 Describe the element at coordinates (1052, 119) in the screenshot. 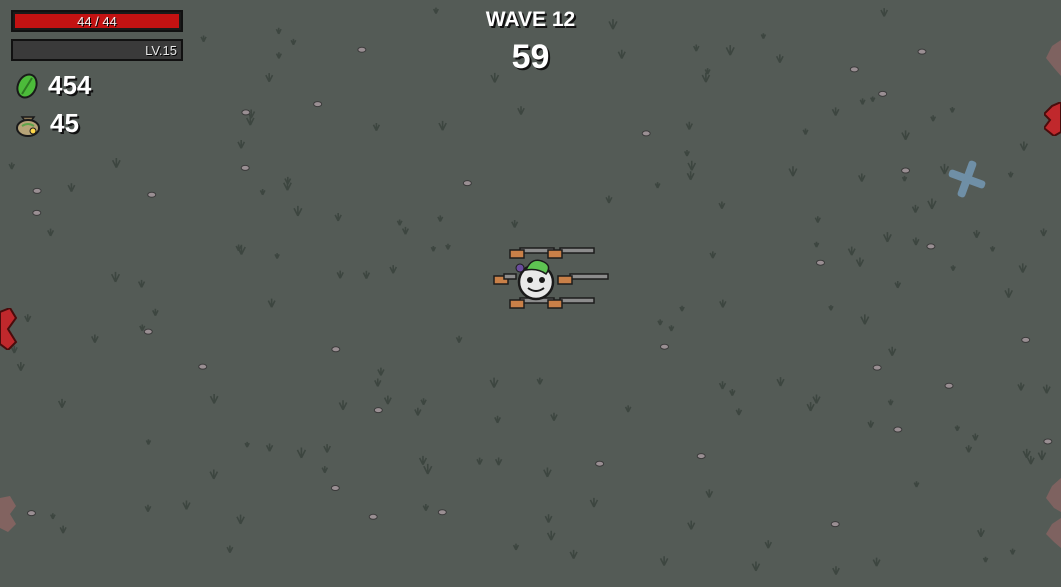

I see `enemy-red-right` at that location.